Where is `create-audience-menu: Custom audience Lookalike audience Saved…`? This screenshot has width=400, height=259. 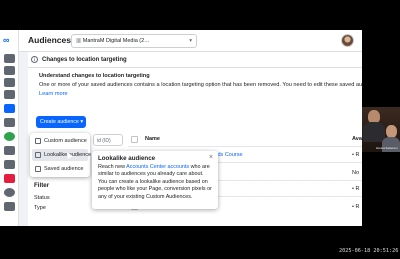
create-audience-menu: Custom audience Lookalike audience Saved… is located at coordinates (60, 155).